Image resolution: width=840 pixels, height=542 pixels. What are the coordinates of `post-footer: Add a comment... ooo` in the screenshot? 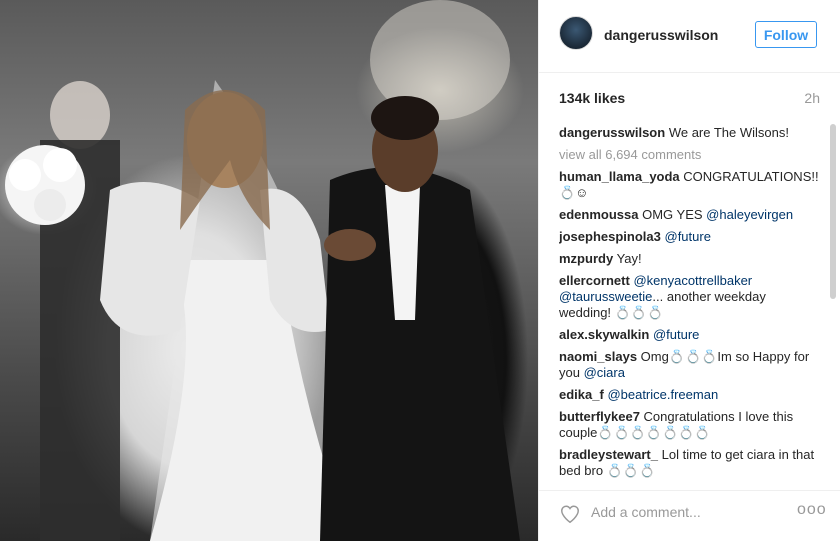 It's located at (689, 516).